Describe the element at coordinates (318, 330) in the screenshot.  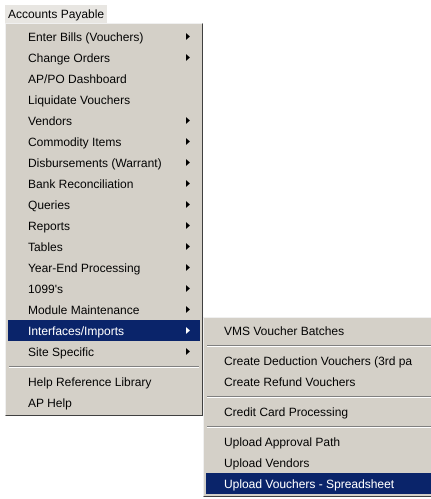
I see `menu-item: VMS Voucher Batches` at that location.